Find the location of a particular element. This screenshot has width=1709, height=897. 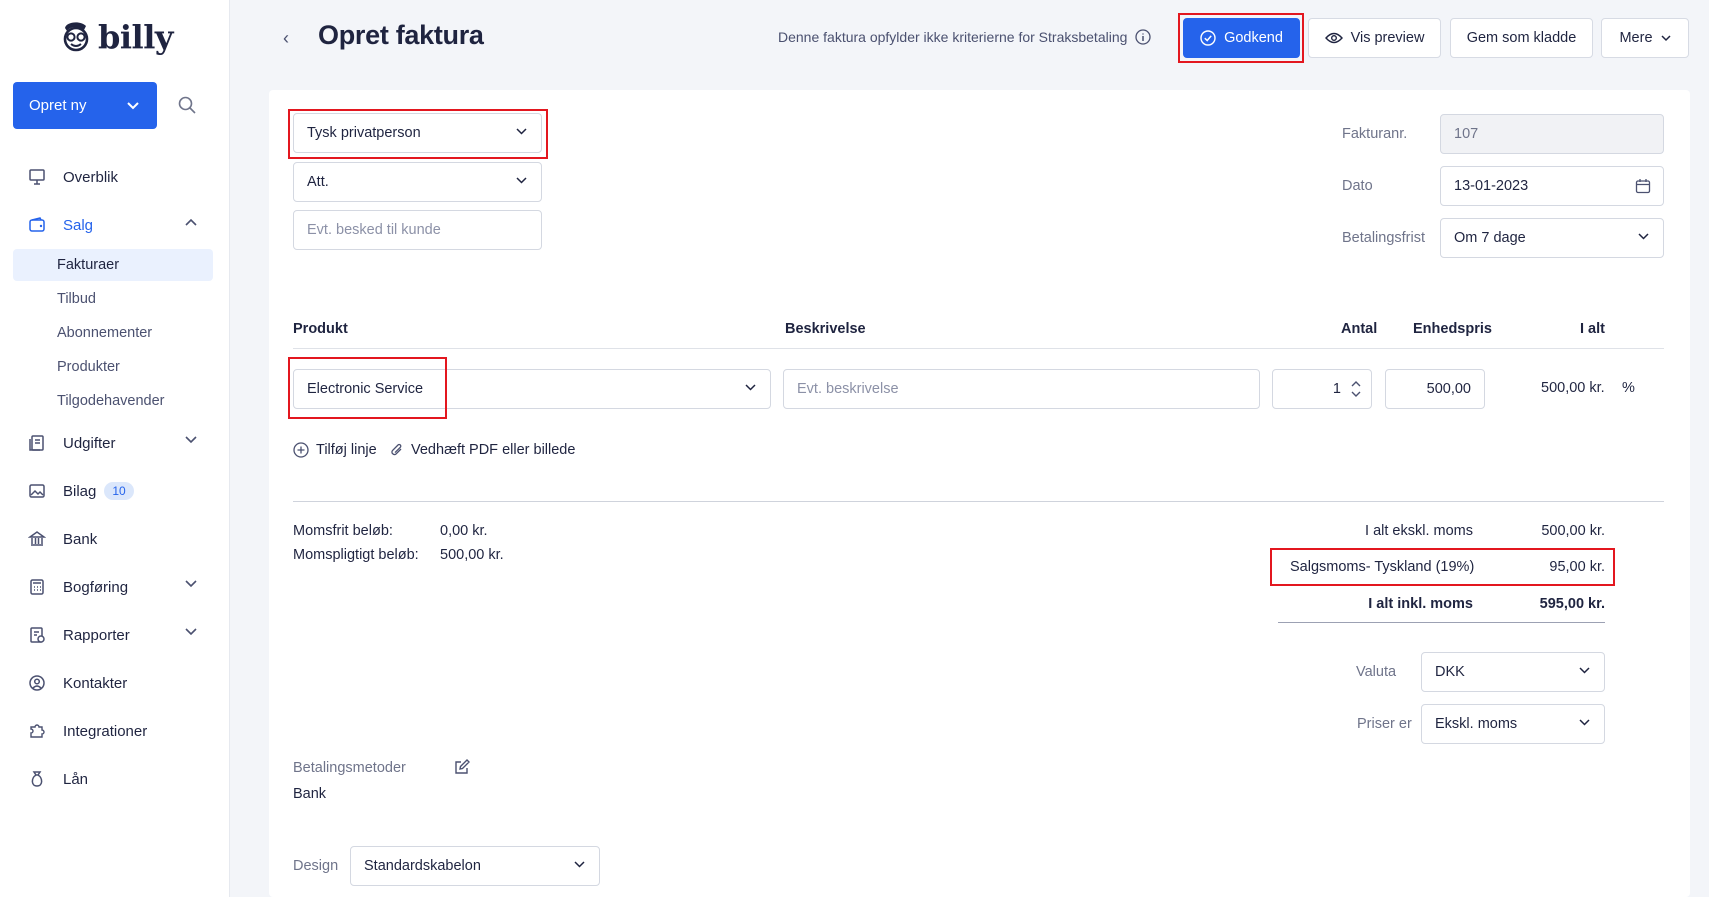

receipt-icon is located at coordinates (37, 443).